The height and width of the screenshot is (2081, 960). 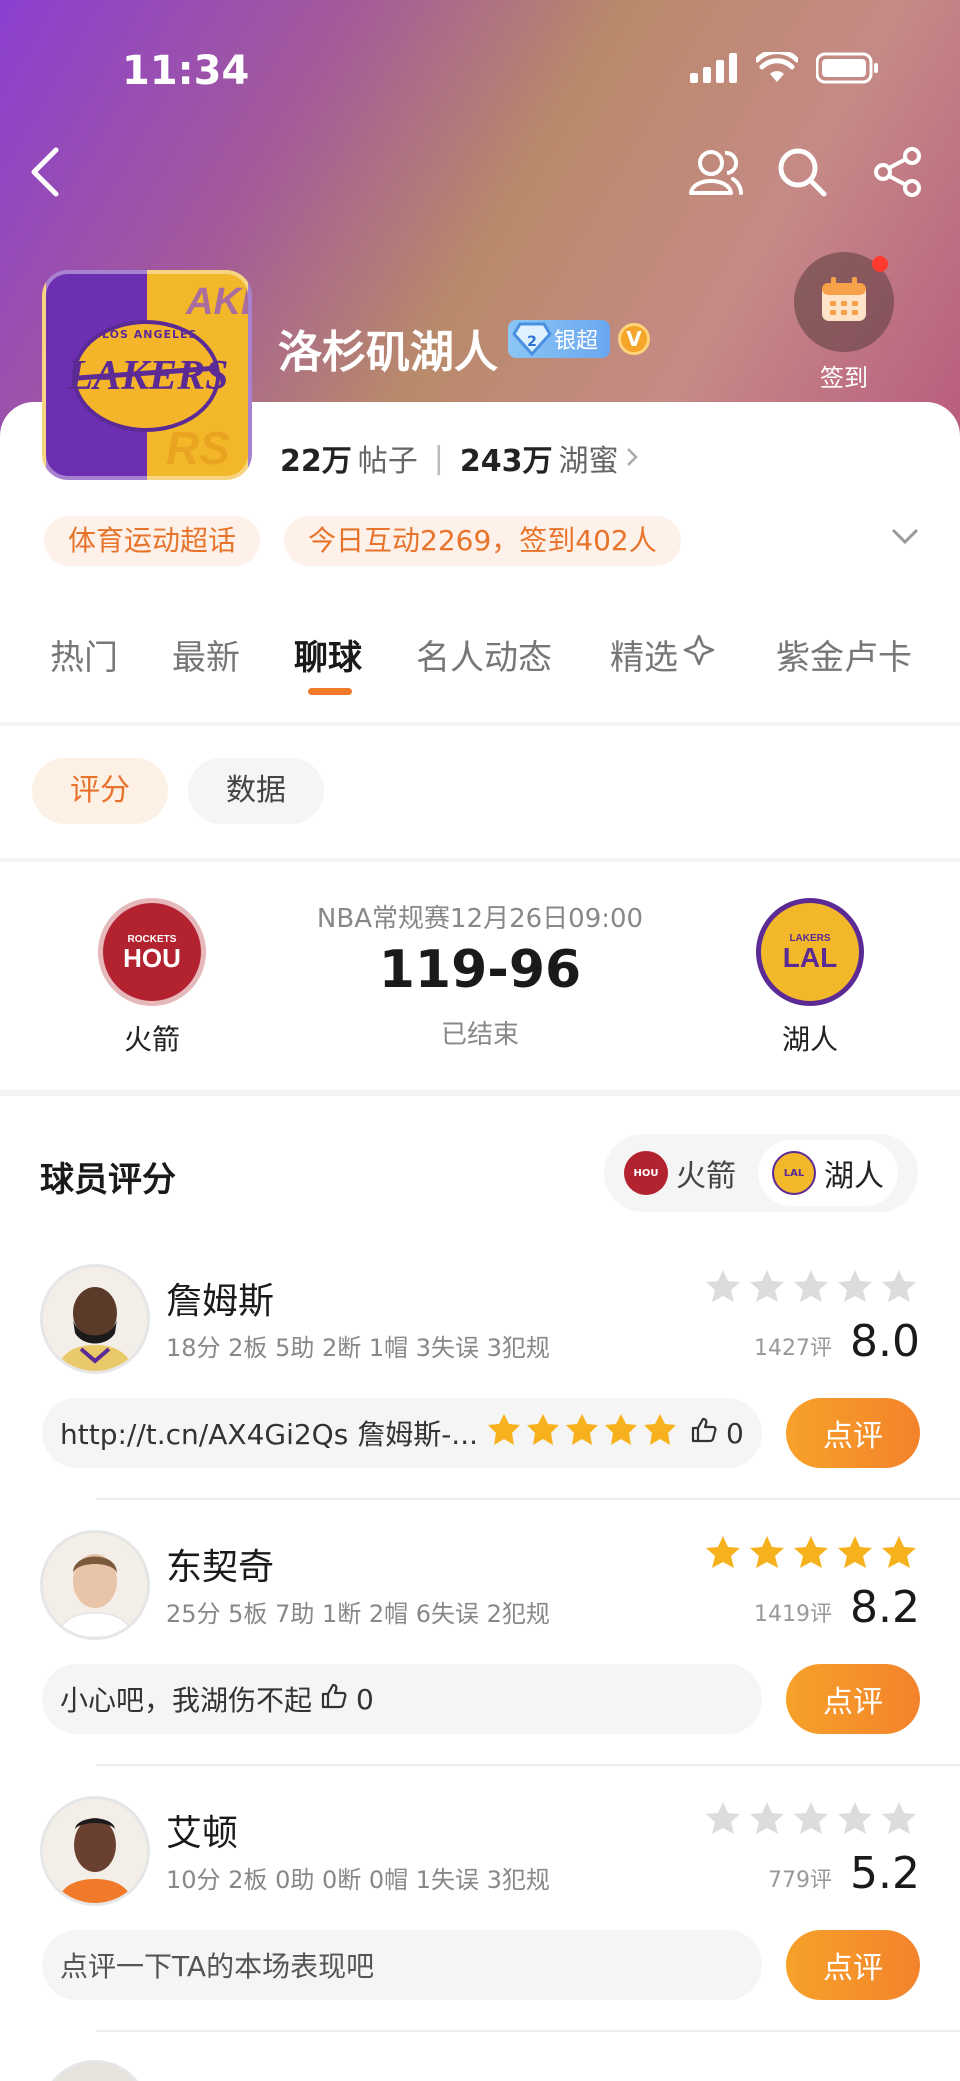 I want to click on rockets-logo: ROCKETS HOU, so click(x=152, y=952).